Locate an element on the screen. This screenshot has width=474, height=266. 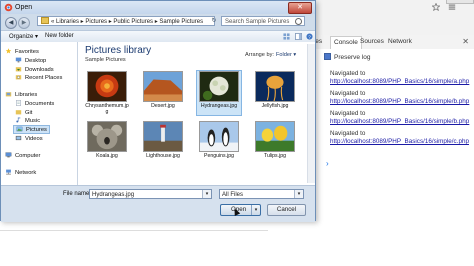
filetype-select: All Files ▾ is located at coordinates (261, 194).